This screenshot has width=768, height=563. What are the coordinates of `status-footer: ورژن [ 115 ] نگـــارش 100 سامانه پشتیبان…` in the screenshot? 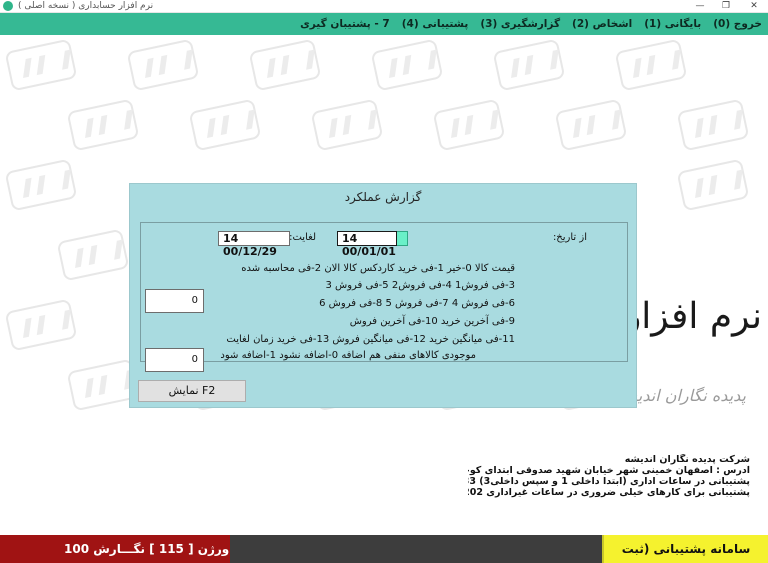 It's located at (384, 549).